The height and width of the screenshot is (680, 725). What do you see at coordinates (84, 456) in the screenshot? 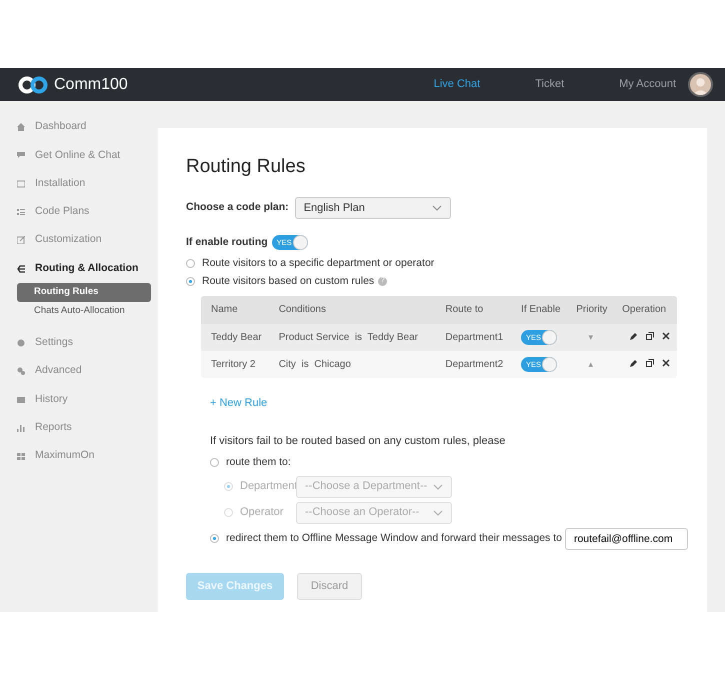
I see `sidebar-item: MaximumOn` at bounding box center [84, 456].